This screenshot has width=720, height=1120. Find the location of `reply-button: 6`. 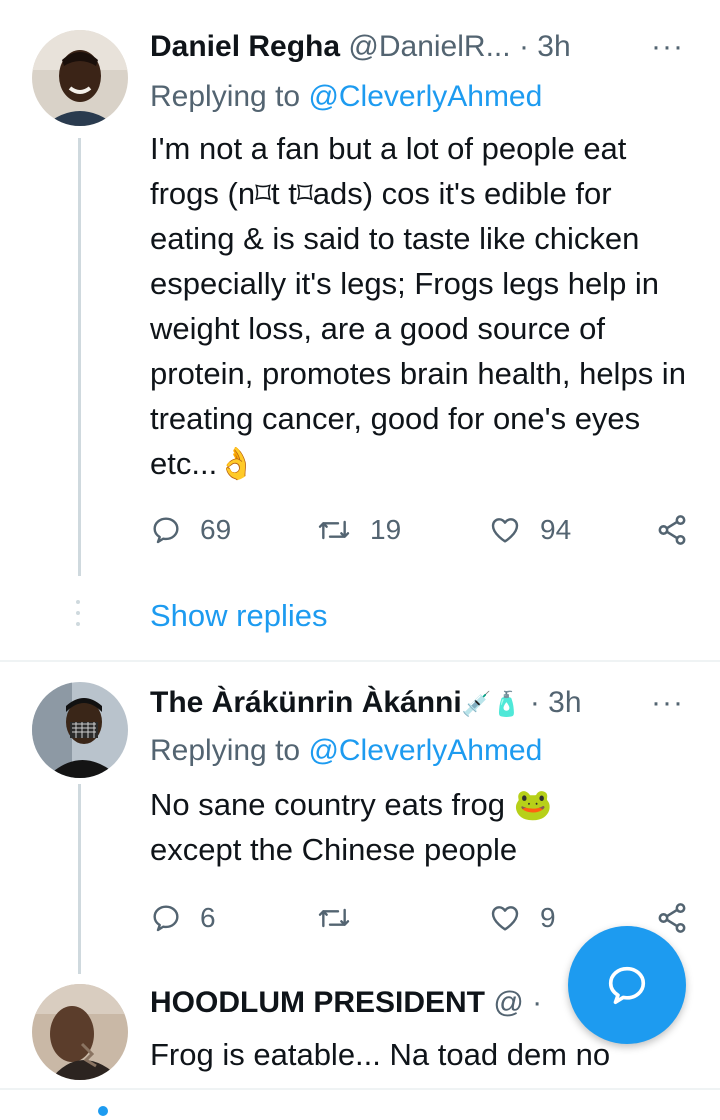

reply-button: 6 is located at coordinates (183, 918).